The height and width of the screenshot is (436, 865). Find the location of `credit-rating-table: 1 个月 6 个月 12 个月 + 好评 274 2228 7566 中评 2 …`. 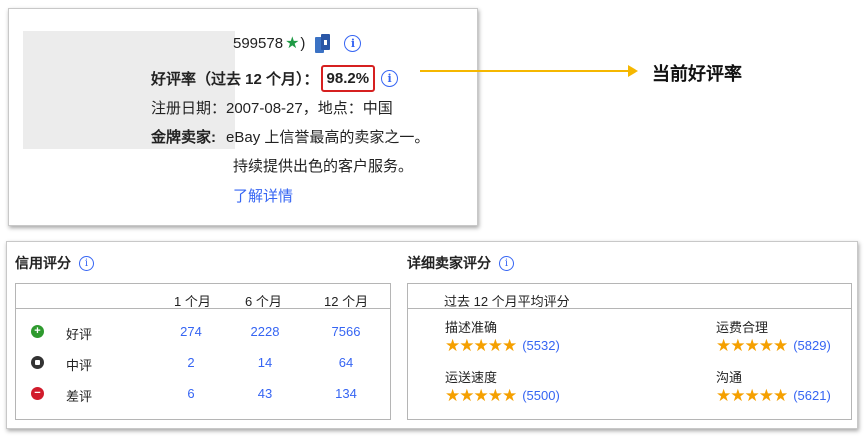

credit-rating-table: 1 个月 6 个月 12 个月 + 好评 274 2228 7566 中评 2 … is located at coordinates (203, 351).